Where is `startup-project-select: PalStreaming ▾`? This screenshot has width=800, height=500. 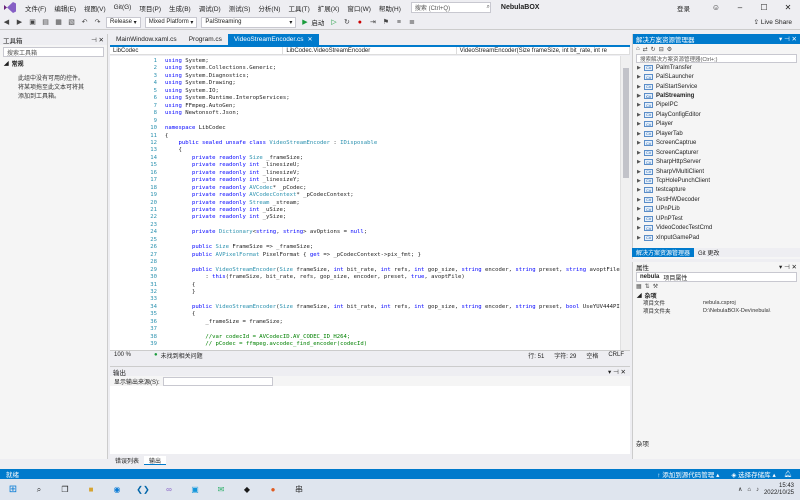 startup-project-select: PalStreaming ▾ is located at coordinates (249, 22).